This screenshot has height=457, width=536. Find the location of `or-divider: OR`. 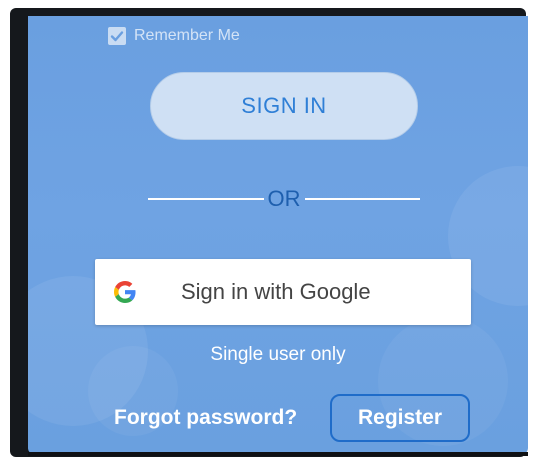

or-divider: OR is located at coordinates (284, 199).